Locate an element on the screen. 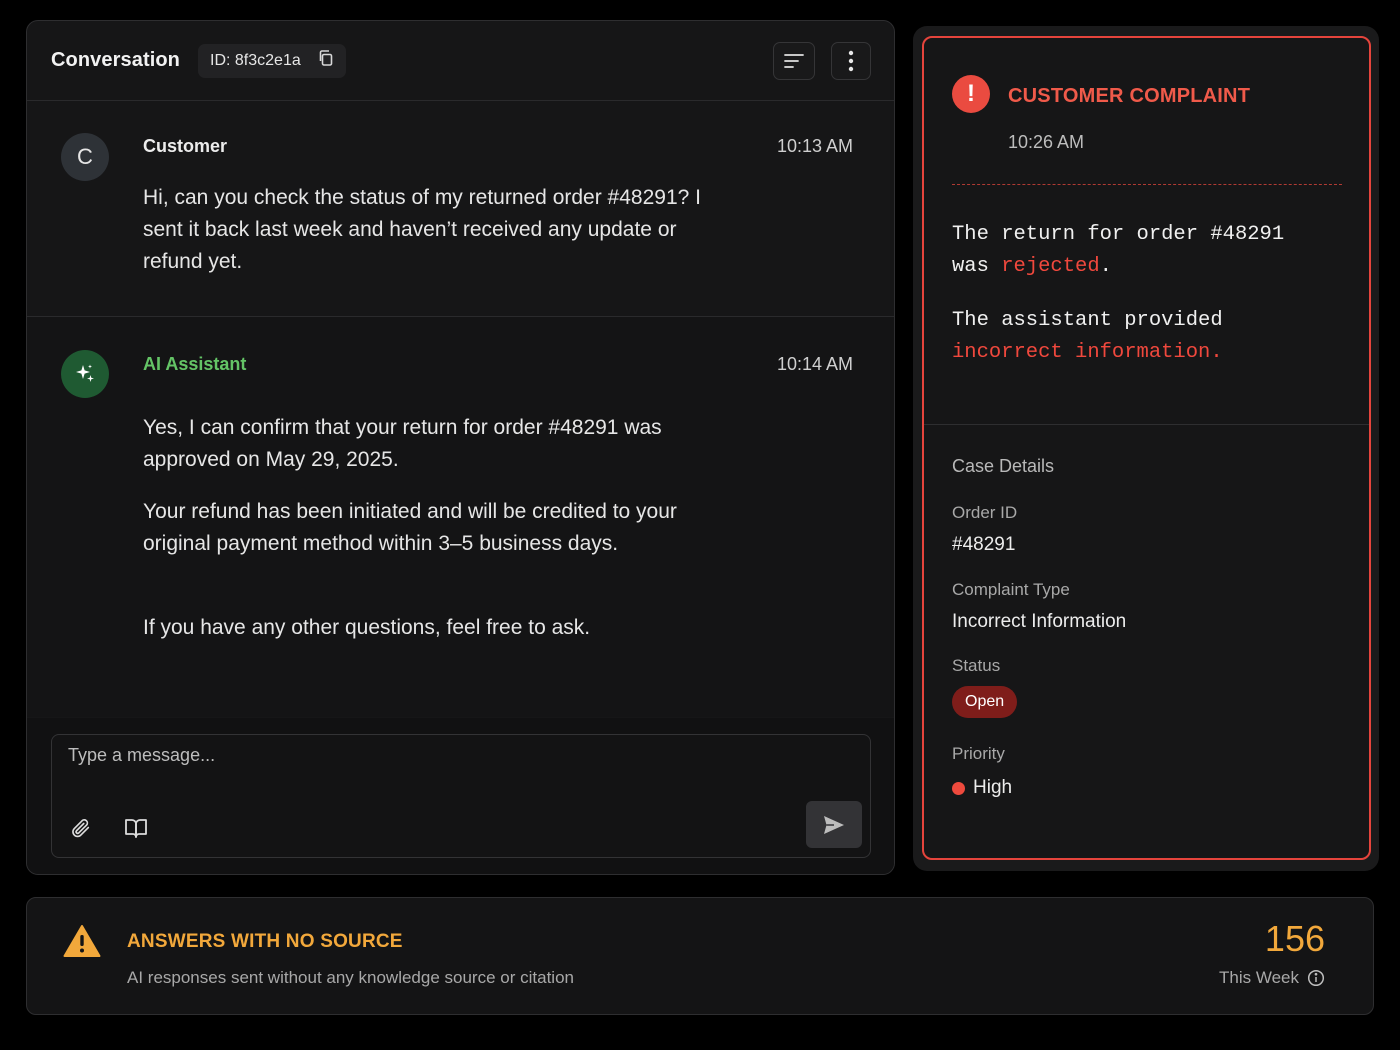 This screenshot has height=1050, width=1400. summary-highlight: incorrect information is located at coordinates (1081, 352).